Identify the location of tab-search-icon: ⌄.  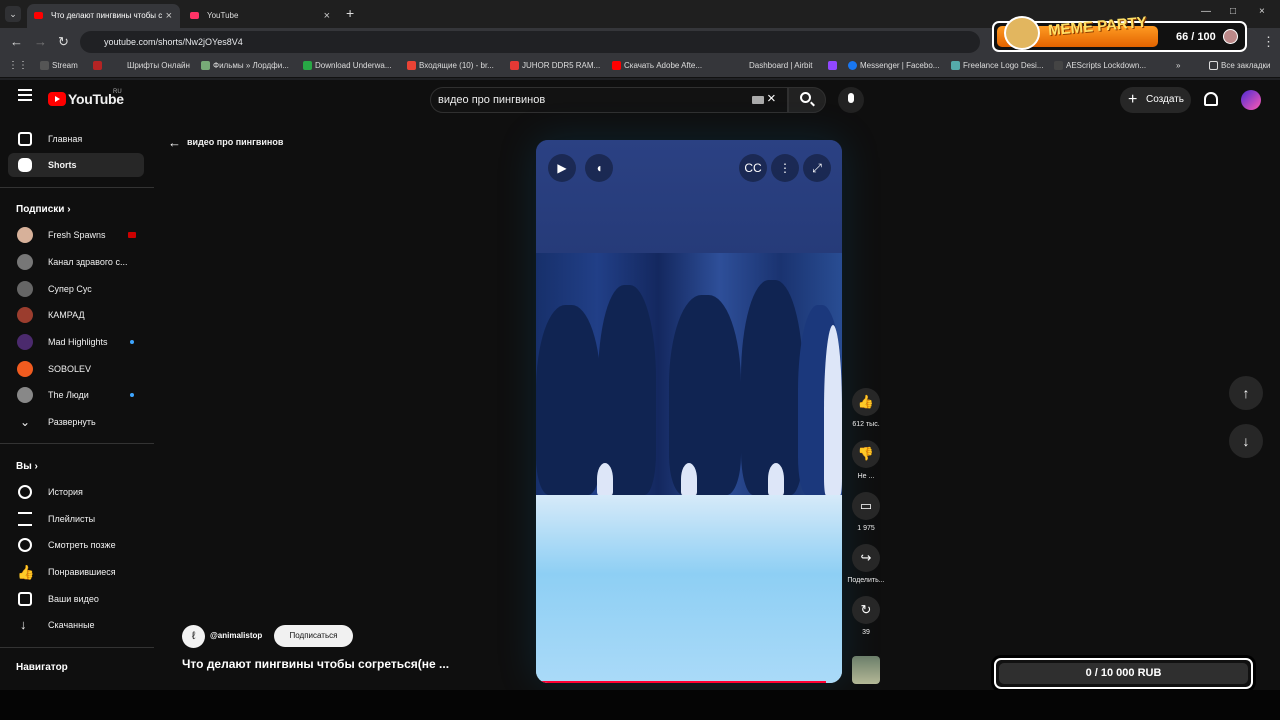
(13, 14).